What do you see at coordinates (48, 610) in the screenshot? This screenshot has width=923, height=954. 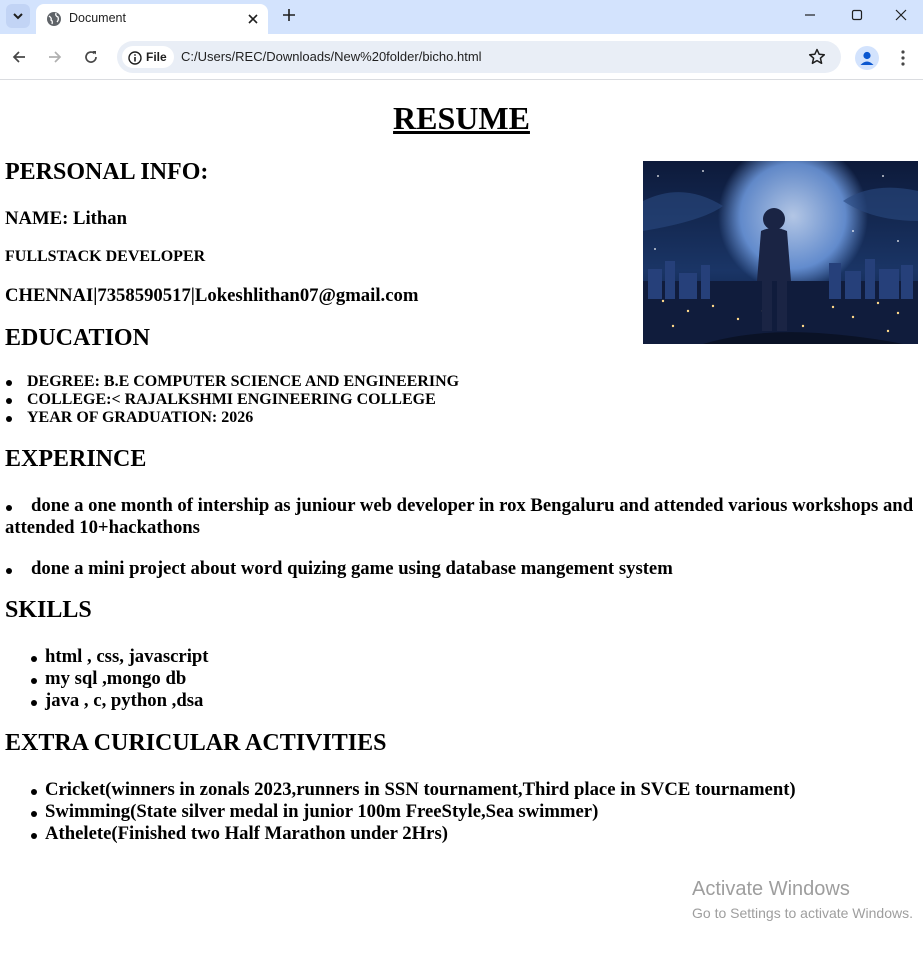 I see `skills-heading: SKILLS` at bounding box center [48, 610].